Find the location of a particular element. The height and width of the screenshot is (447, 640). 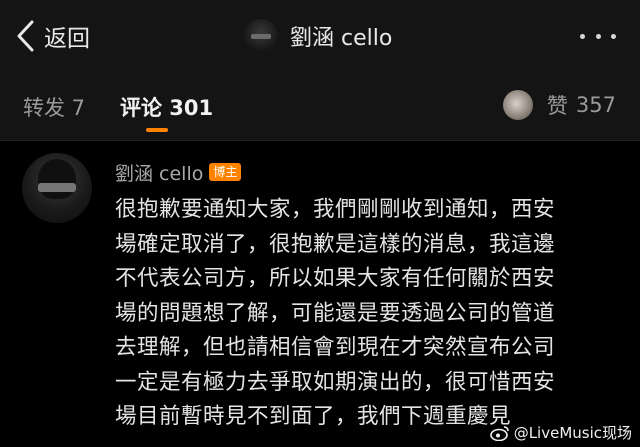

avatar is located at coordinates (261, 36).